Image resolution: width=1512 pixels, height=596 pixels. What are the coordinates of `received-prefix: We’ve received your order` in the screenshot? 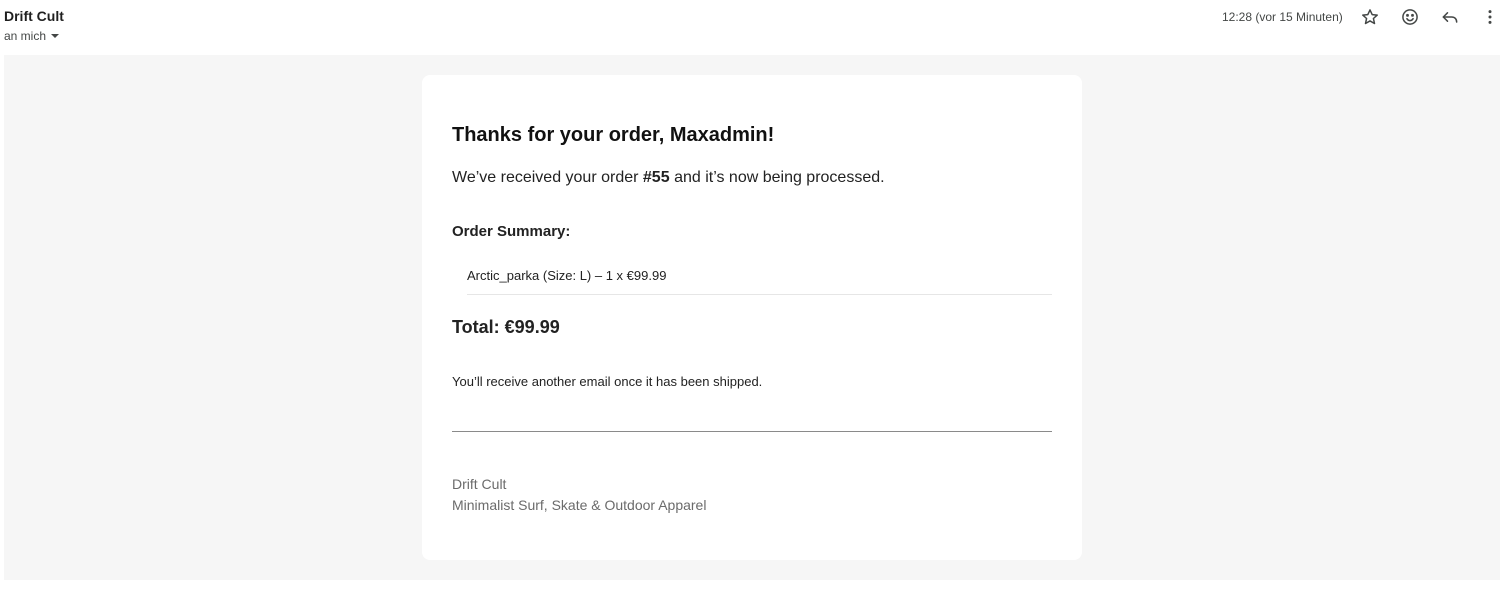 It's located at (545, 177).